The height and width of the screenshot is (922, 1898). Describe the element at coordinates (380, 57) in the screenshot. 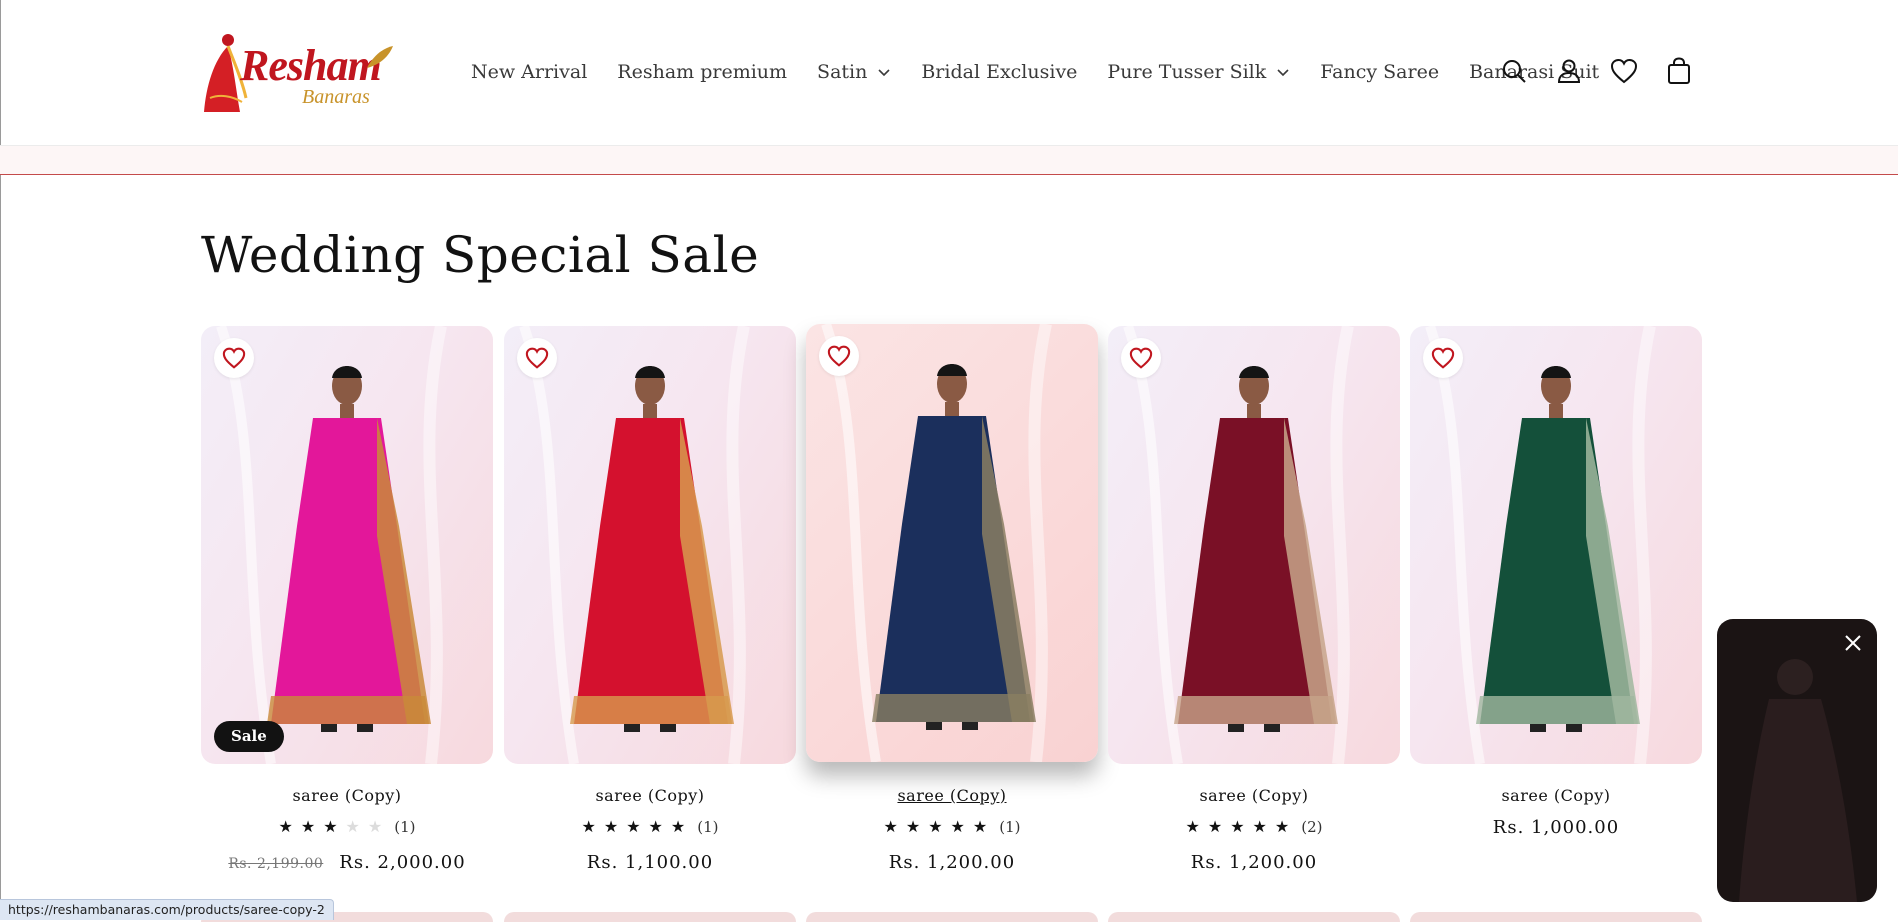

I see `logo-leaf-icon` at that location.